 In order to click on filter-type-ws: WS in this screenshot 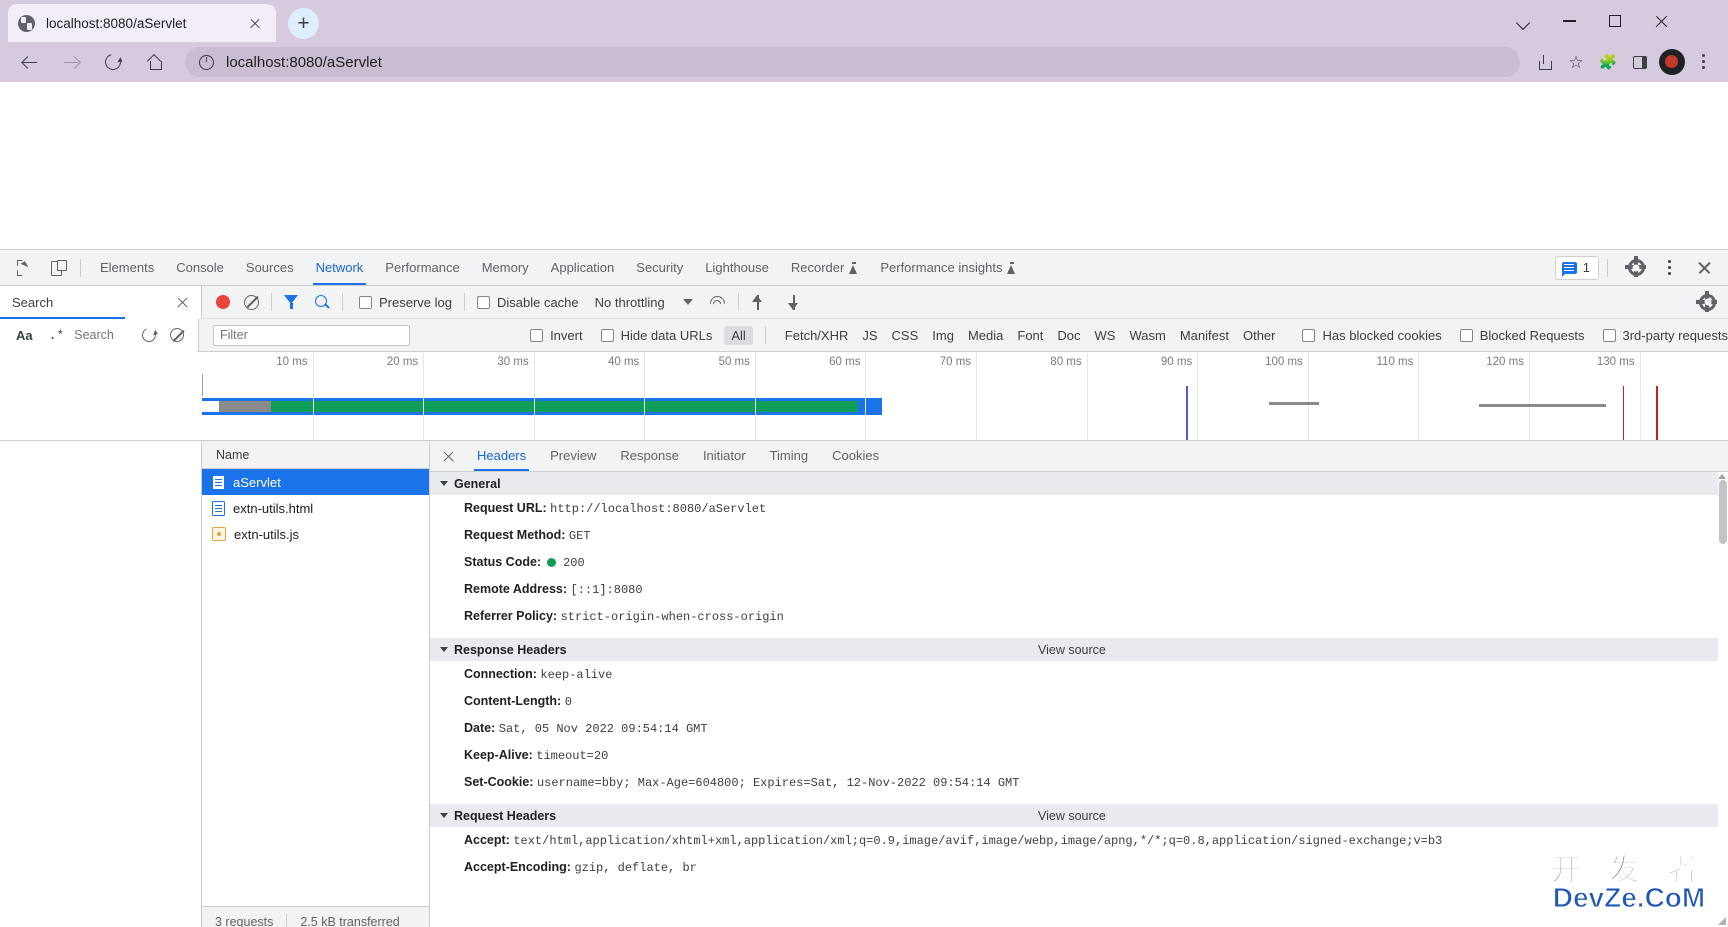, I will do `click(1105, 335)`.